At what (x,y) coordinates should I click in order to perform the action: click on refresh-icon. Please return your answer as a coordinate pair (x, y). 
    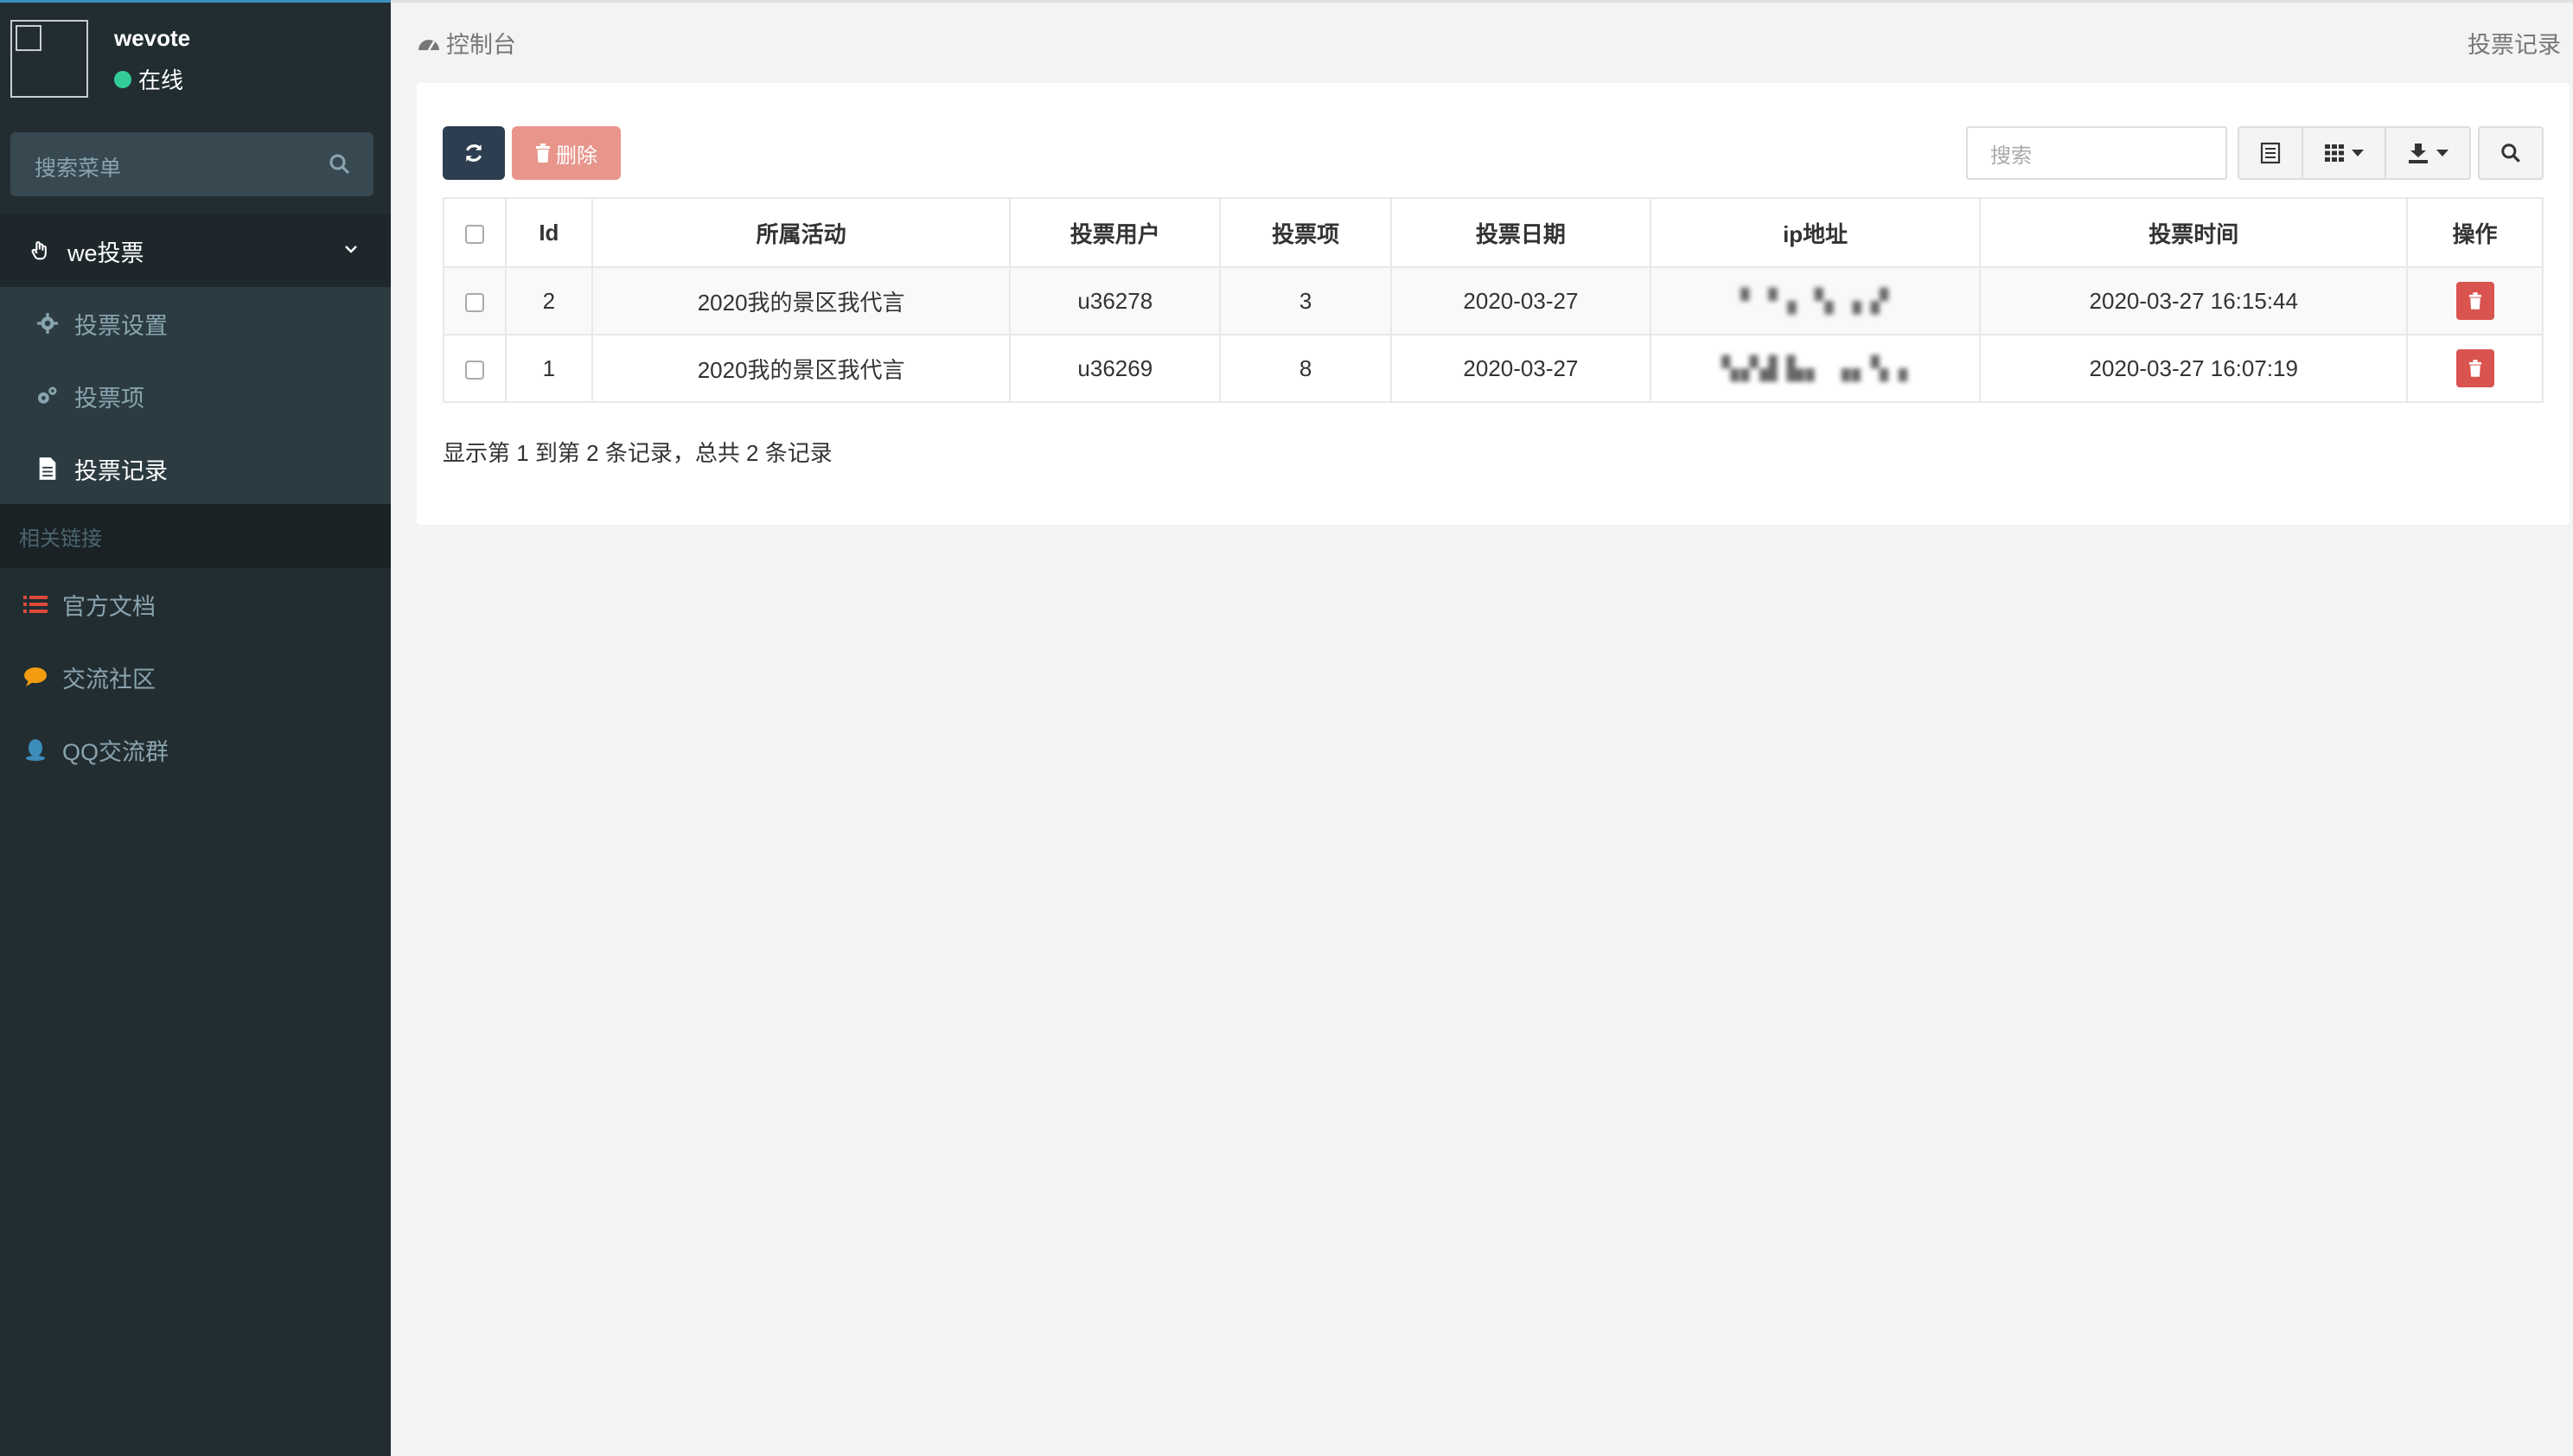
    Looking at the image, I should click on (473, 153).